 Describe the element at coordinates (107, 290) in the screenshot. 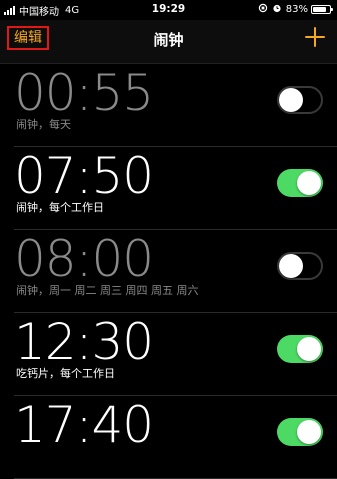

I see `alarm-label: 闹钟，周一 周二 周三 周四 周五 周六` at that location.